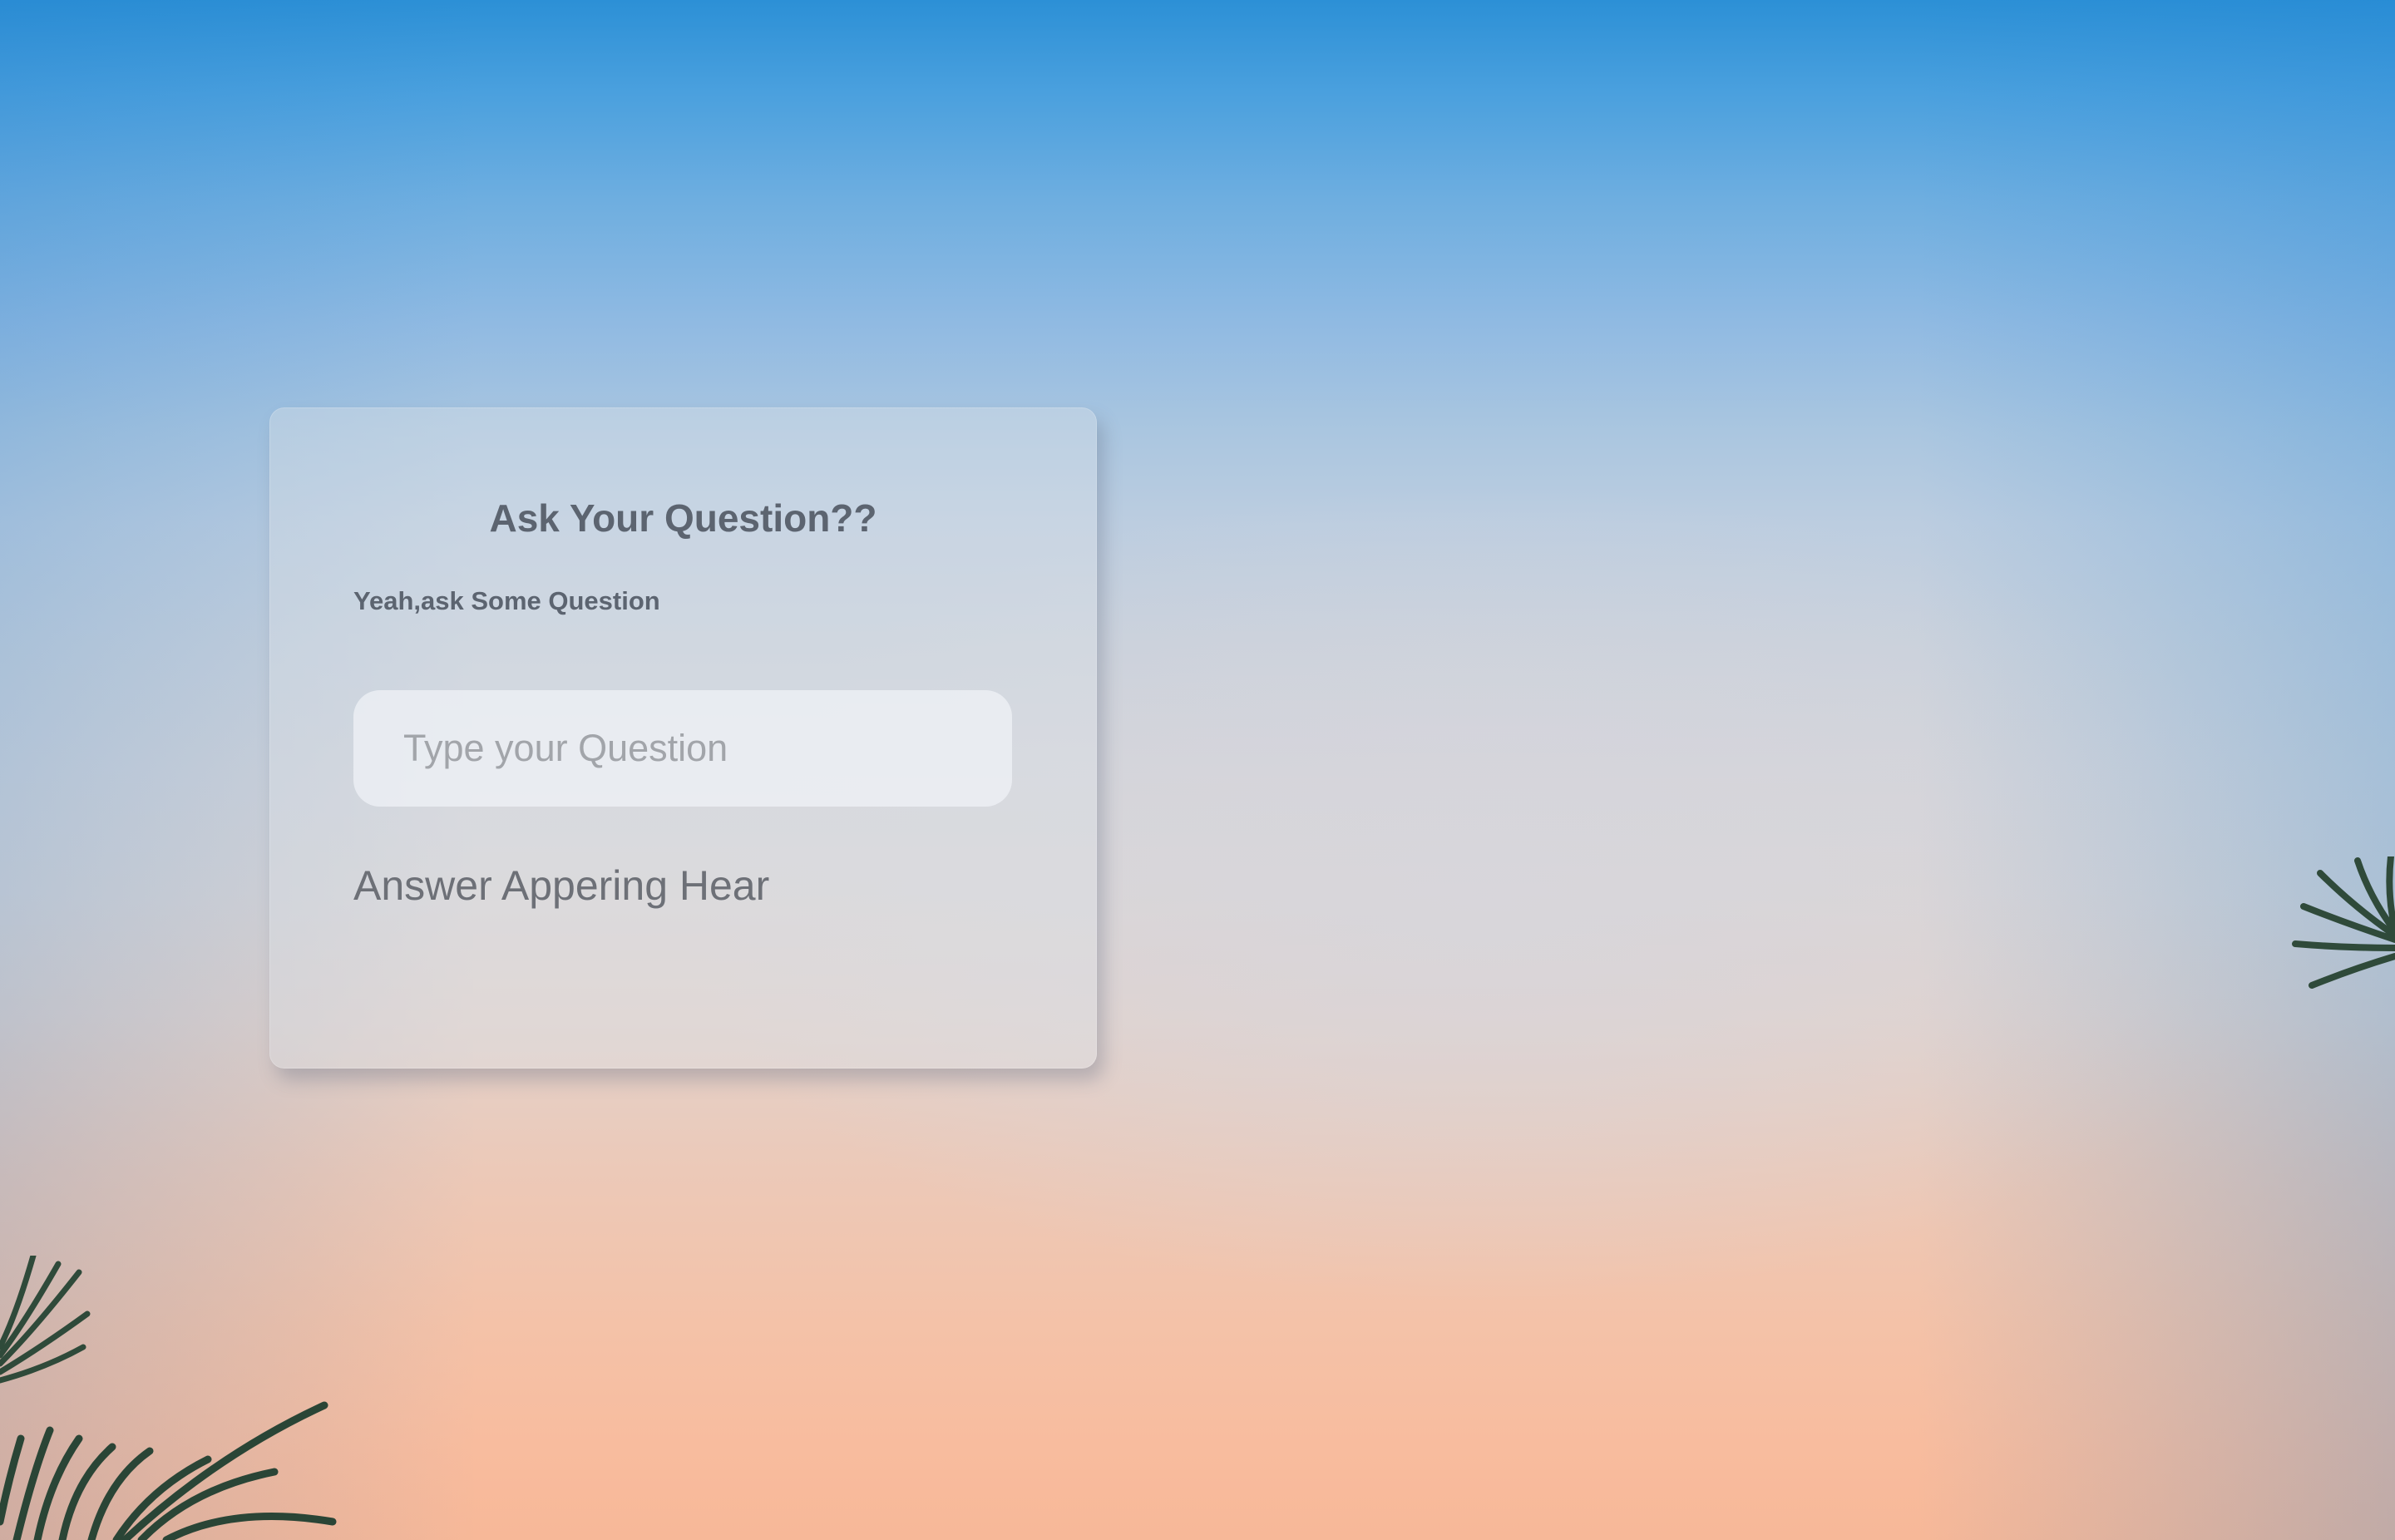  Describe the element at coordinates (682, 748) in the screenshot. I see `question-input` at that location.